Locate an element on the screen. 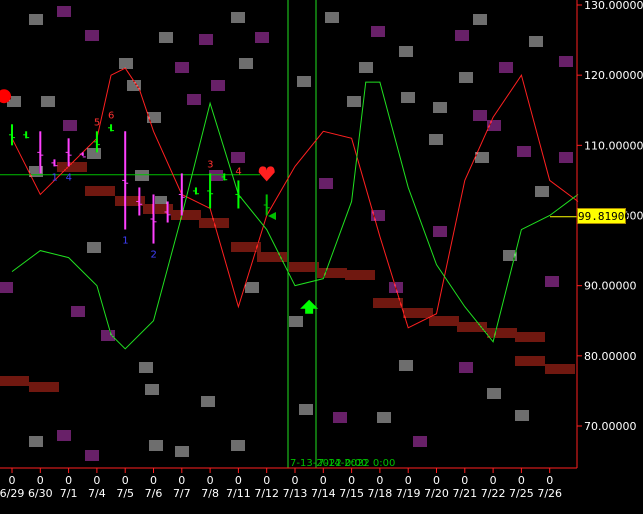 This screenshot has width=643, height=514. x-tick-label: 7/12 is located at coordinates (266, 493).